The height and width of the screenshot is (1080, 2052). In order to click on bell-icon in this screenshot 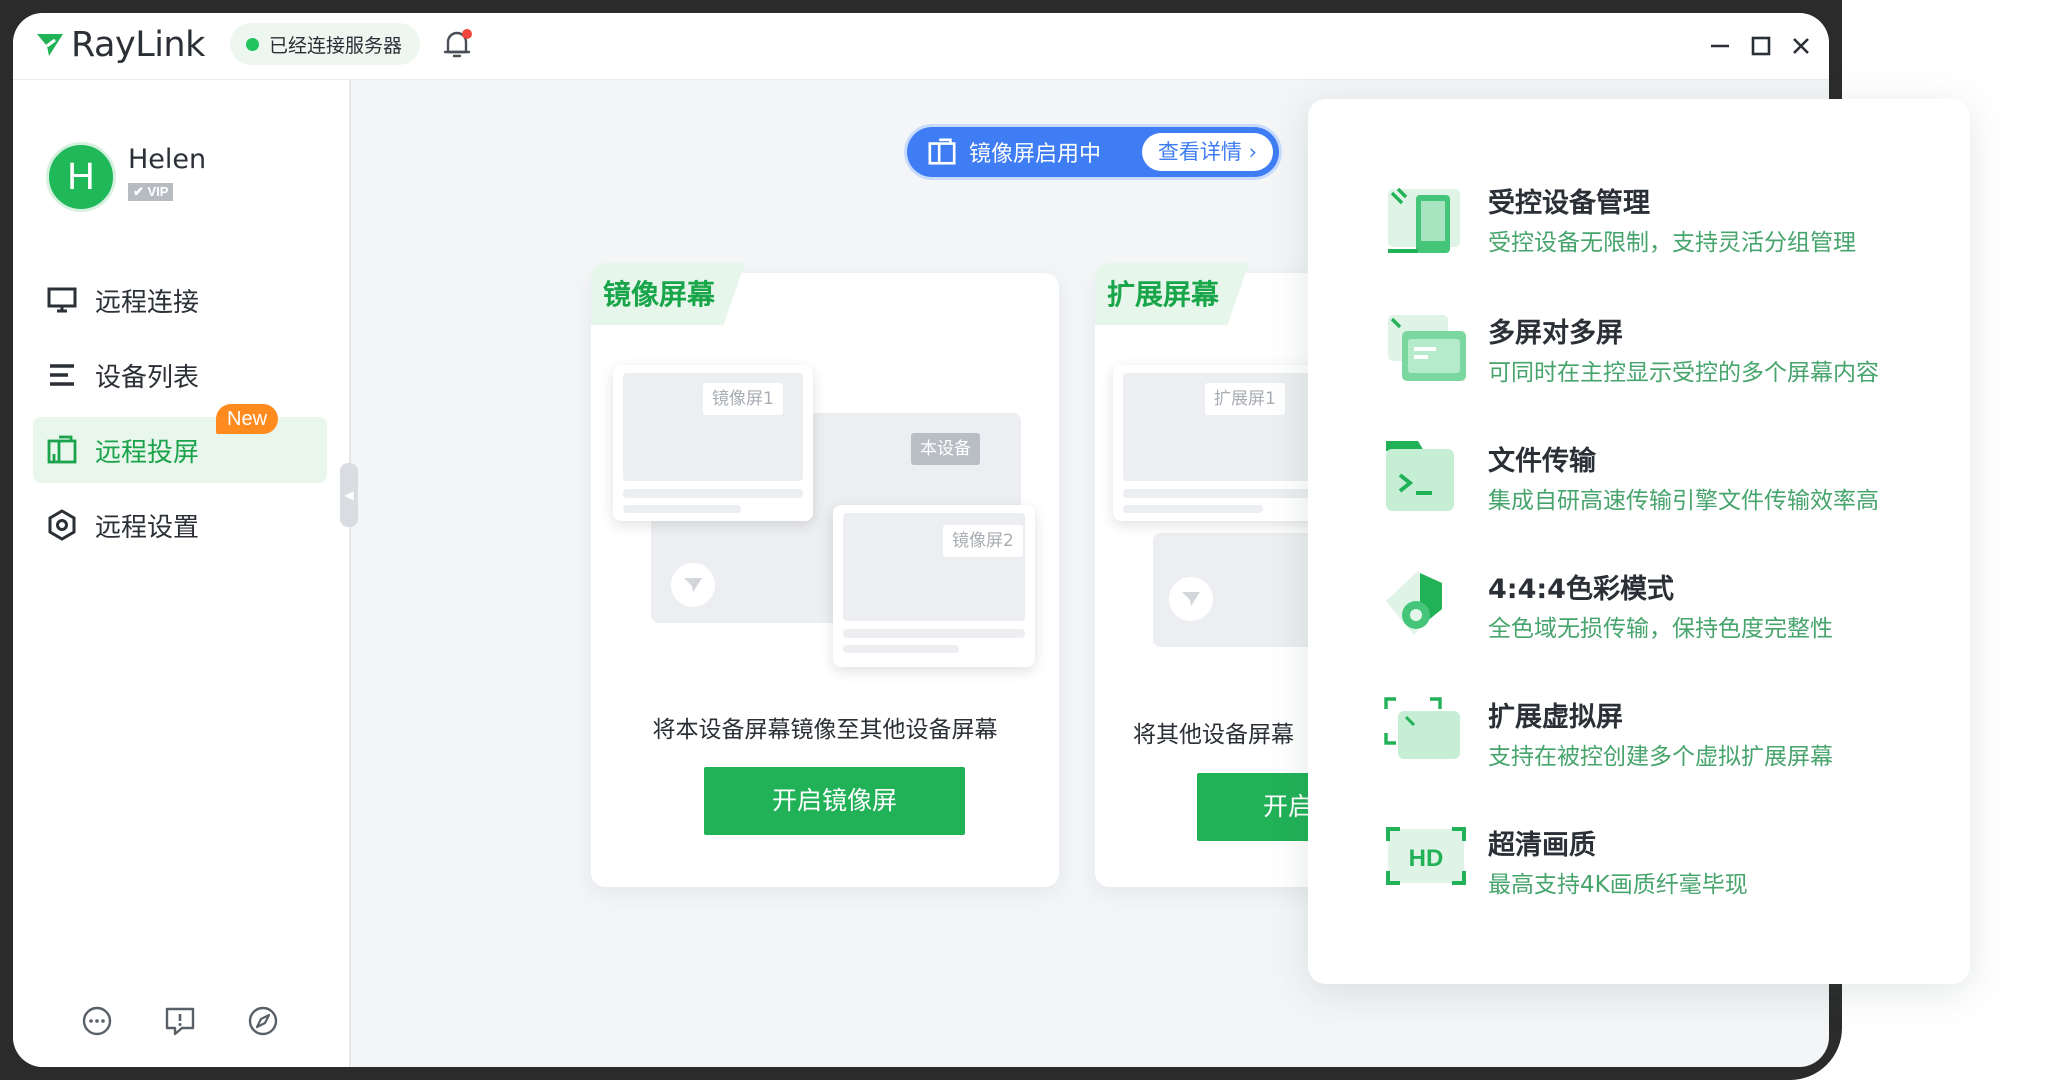, I will do `click(457, 44)`.